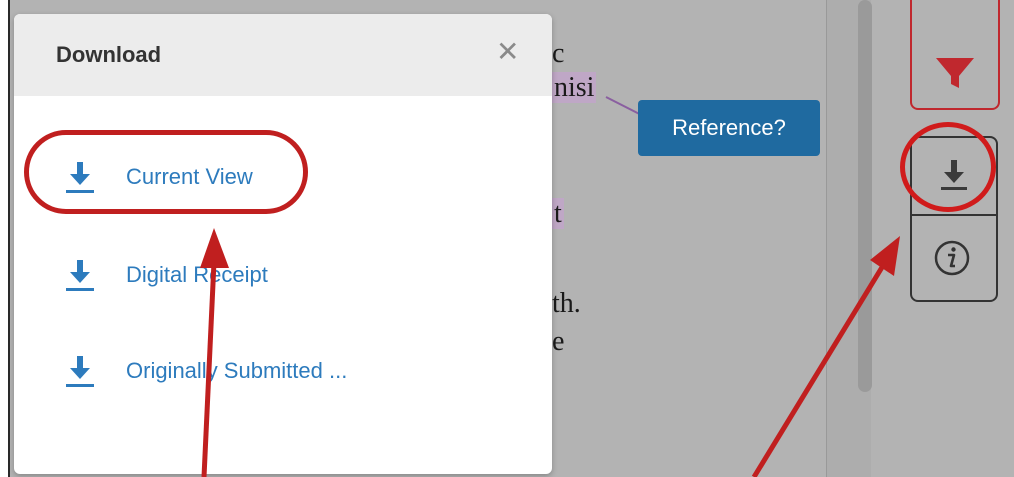 The height and width of the screenshot is (477, 1014). Describe the element at coordinates (566, 303) in the screenshot. I see `doc-text-fragment: th.` at that location.